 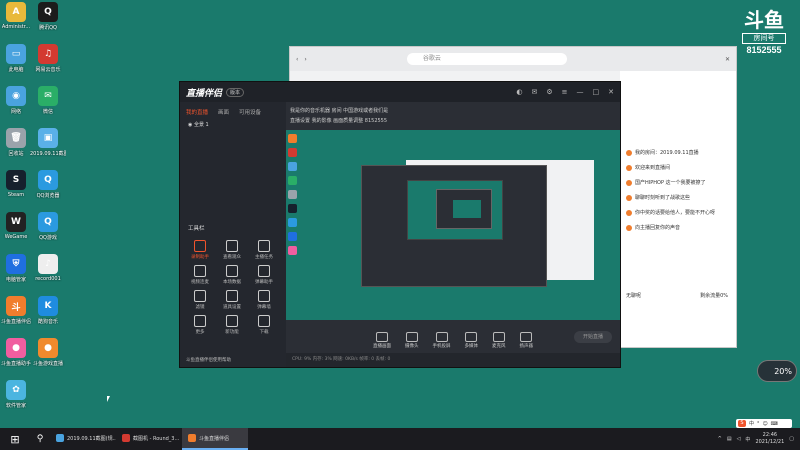 I want to click on desktop-icon: 斗斗鱼直播伴侣, so click(x=17, y=310).